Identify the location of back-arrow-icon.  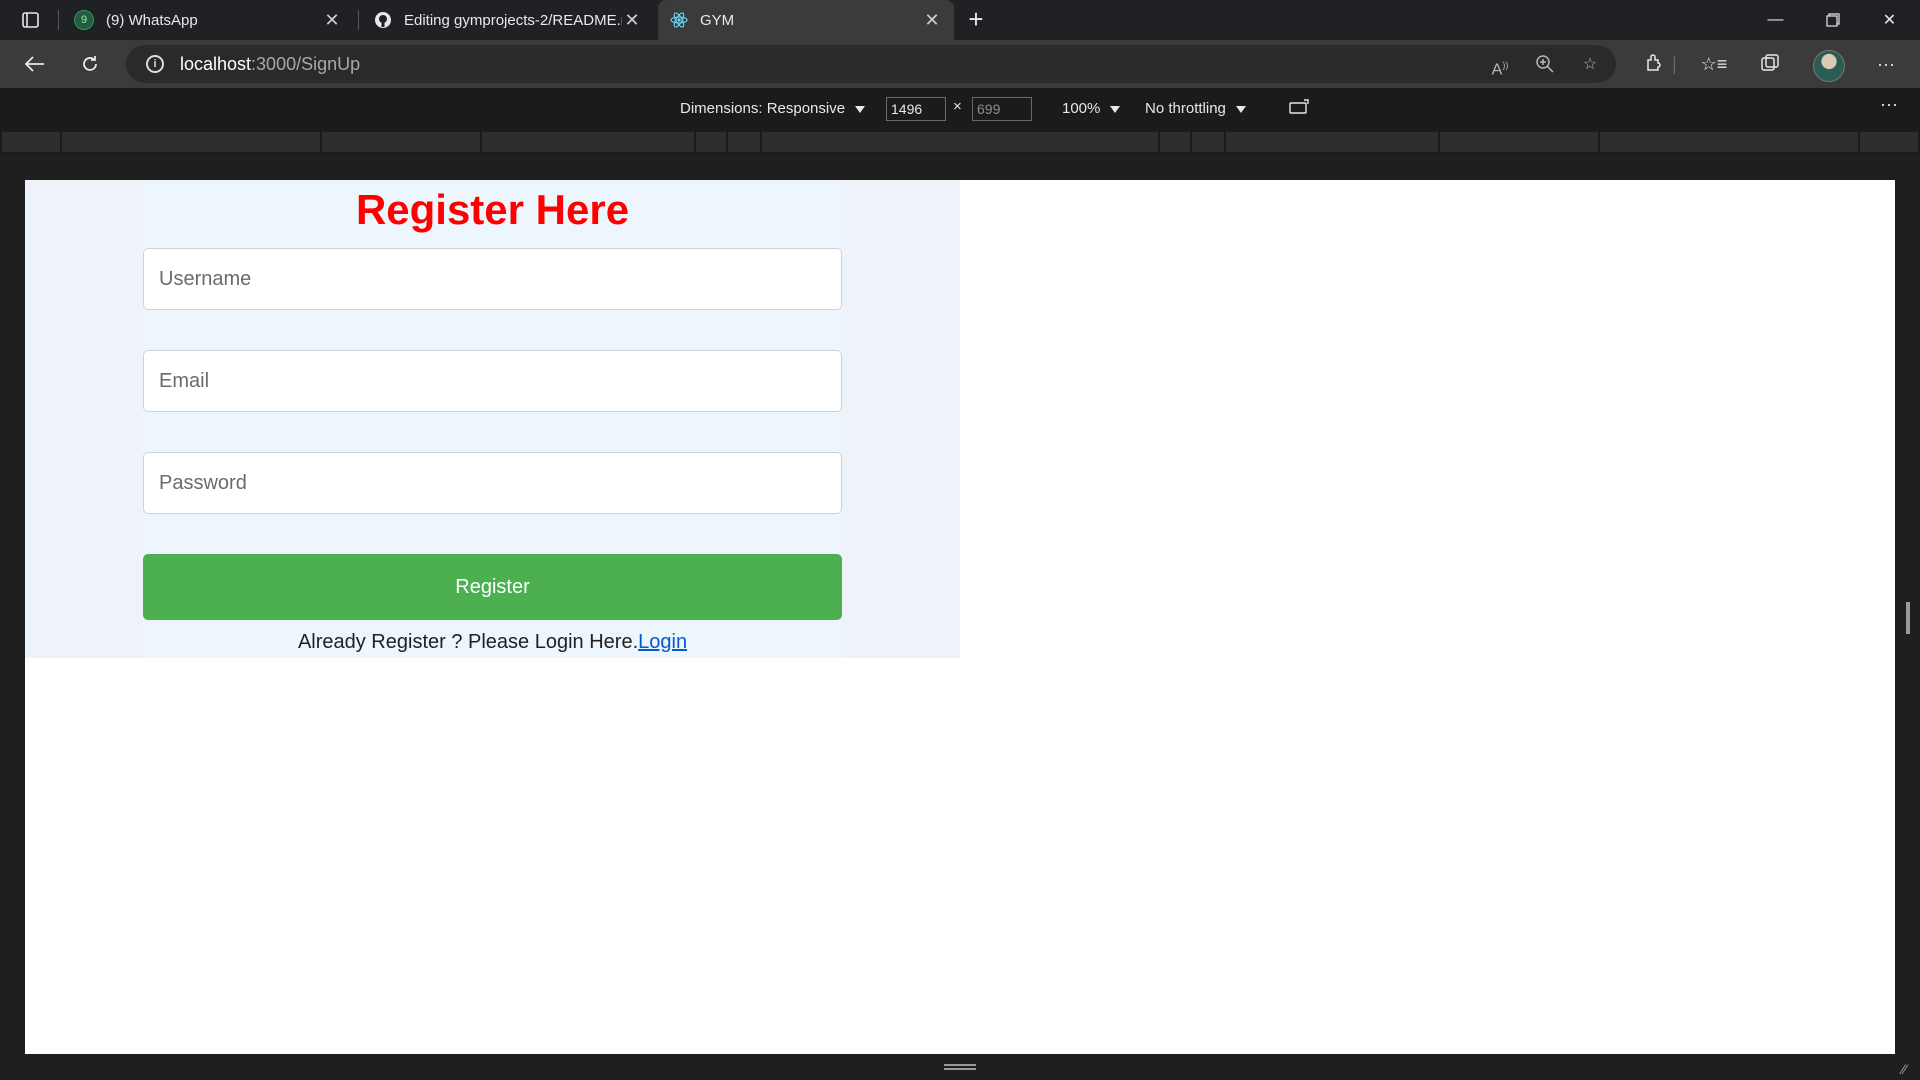
(35, 64).